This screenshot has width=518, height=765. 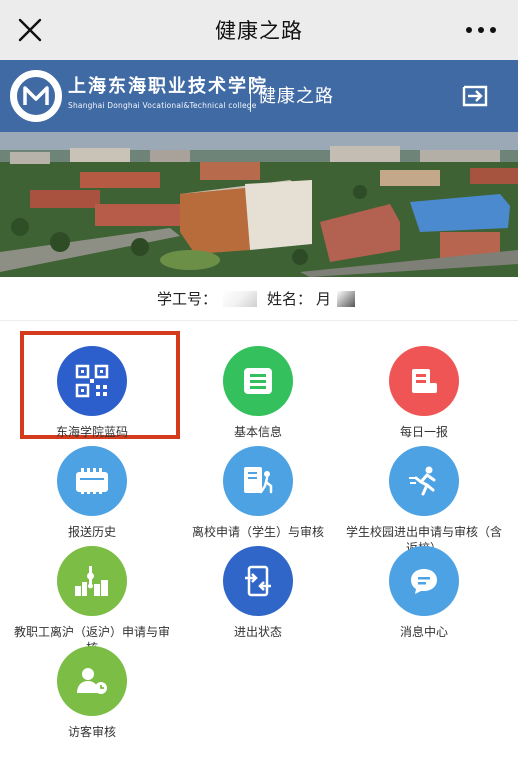 What do you see at coordinates (346, 298) in the screenshot?
I see `student-name-redacted` at bounding box center [346, 298].